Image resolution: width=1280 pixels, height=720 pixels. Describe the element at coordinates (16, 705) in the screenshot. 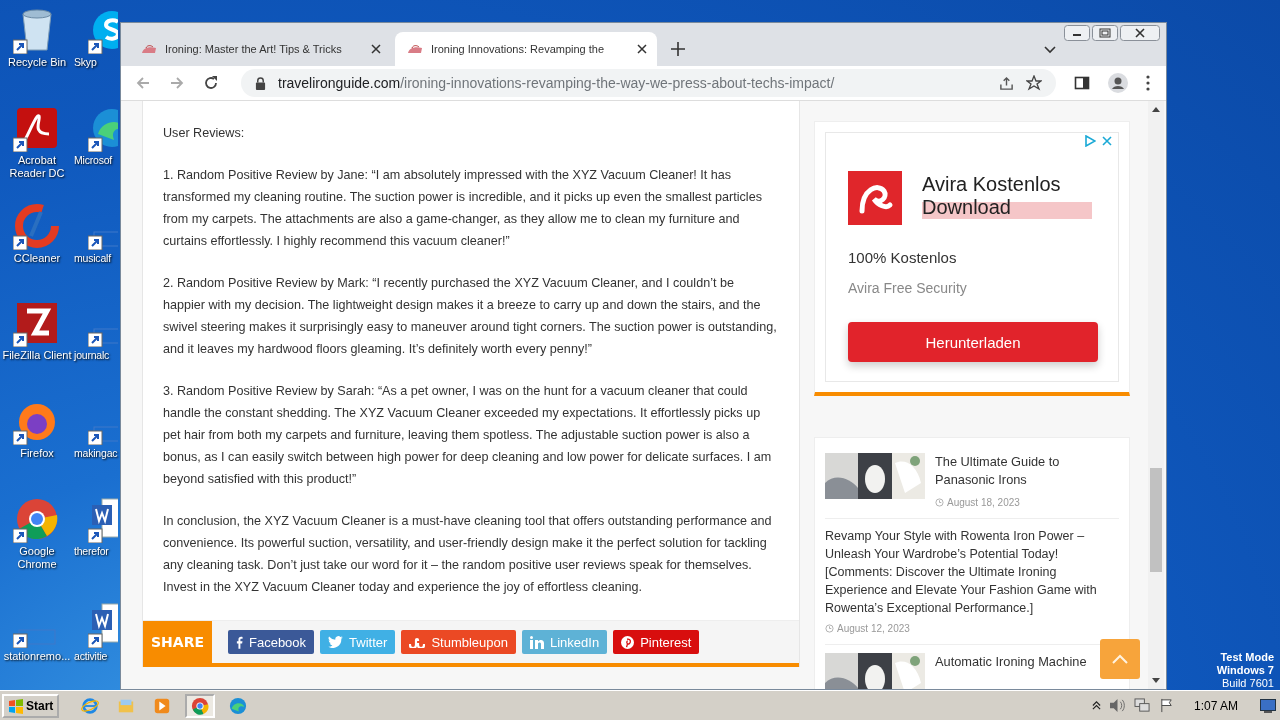

I see `windows-logo-icon` at that location.